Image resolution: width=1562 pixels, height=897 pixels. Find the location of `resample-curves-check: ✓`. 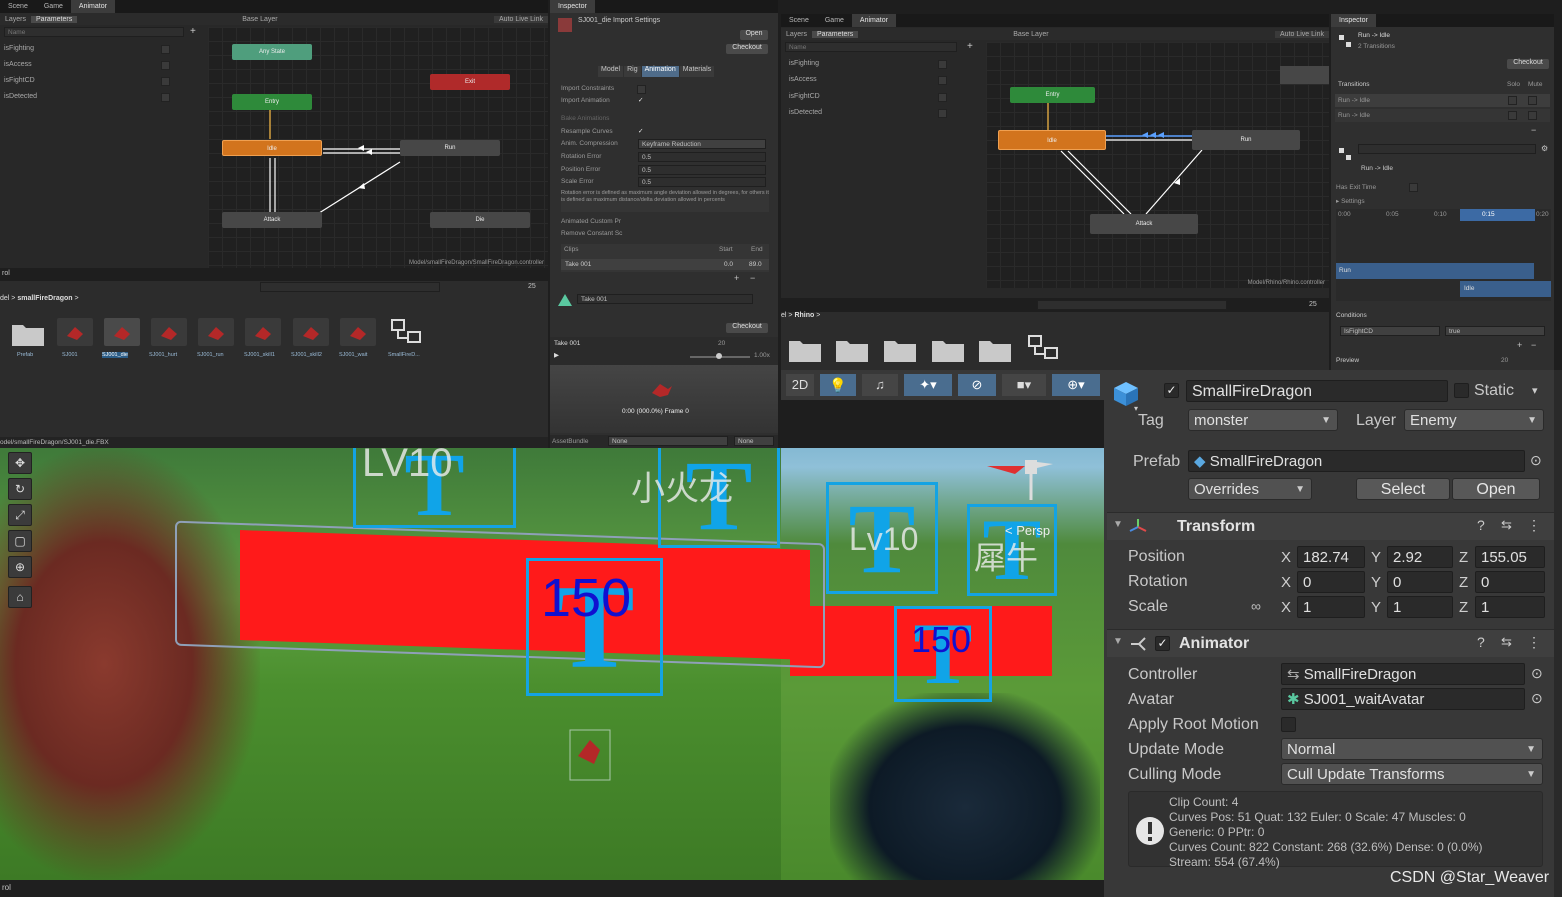

resample-curves-check: ✓ is located at coordinates (640, 131).